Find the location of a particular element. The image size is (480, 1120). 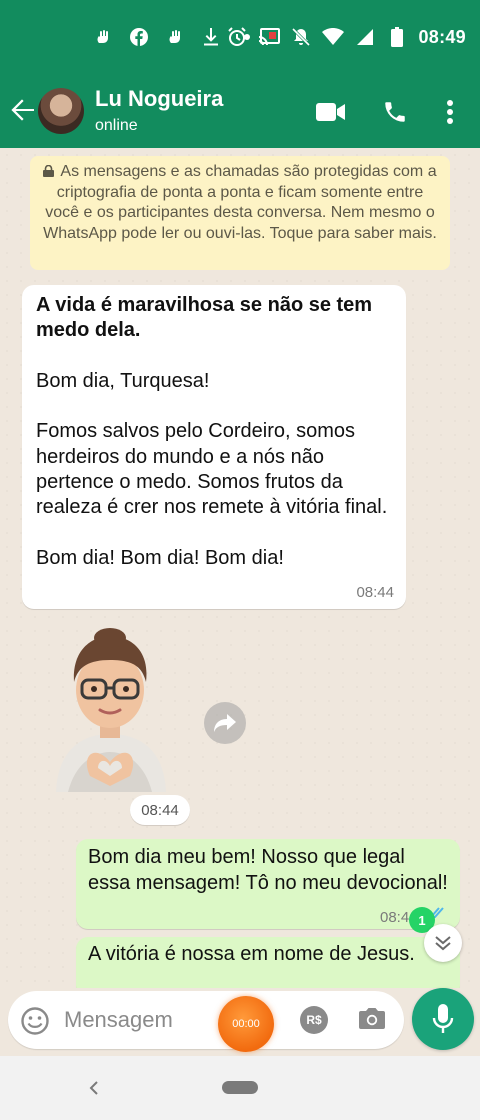

mic-icon is located at coordinates (443, 1018).